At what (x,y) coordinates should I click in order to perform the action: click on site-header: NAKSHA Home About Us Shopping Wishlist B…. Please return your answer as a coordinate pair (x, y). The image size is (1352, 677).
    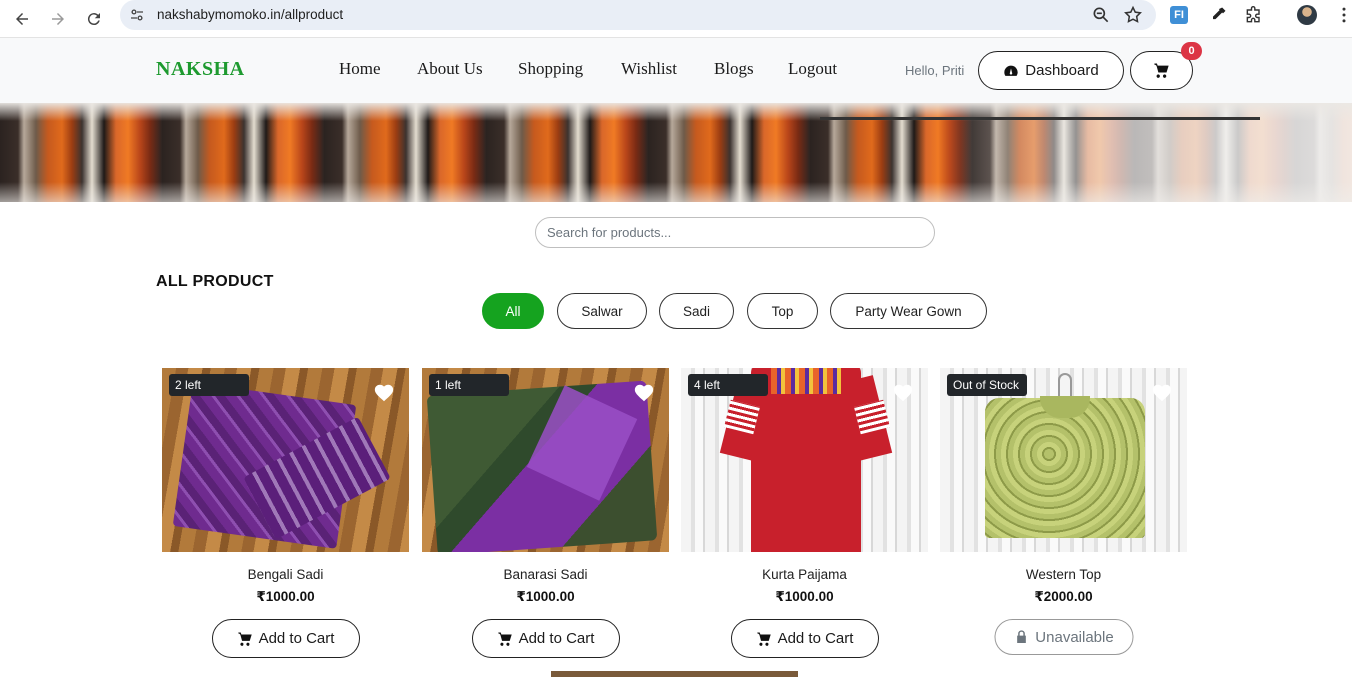
    Looking at the image, I should click on (676, 70).